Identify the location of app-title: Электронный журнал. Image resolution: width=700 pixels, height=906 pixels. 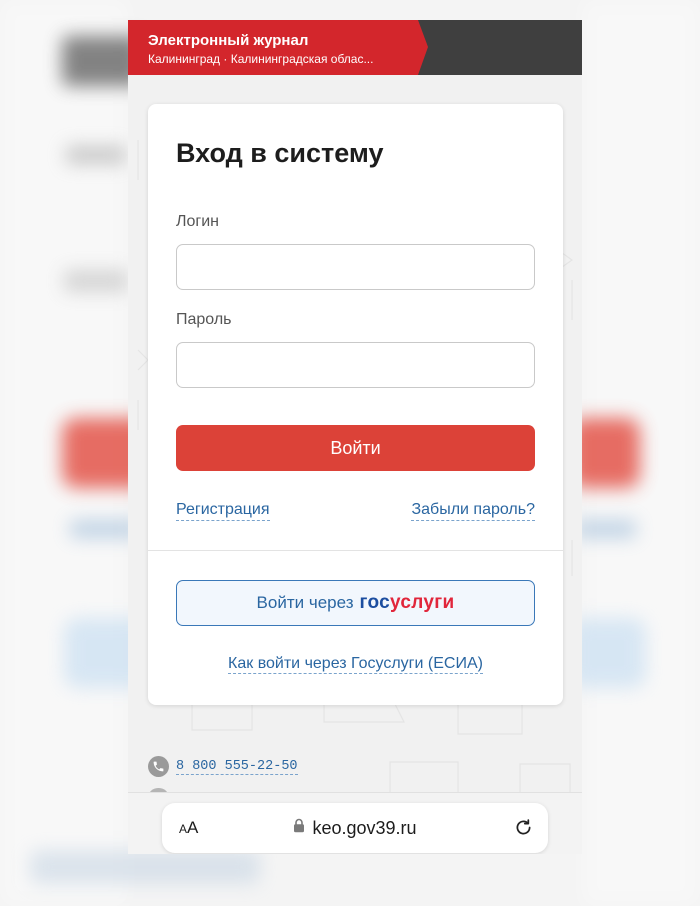
(228, 40).